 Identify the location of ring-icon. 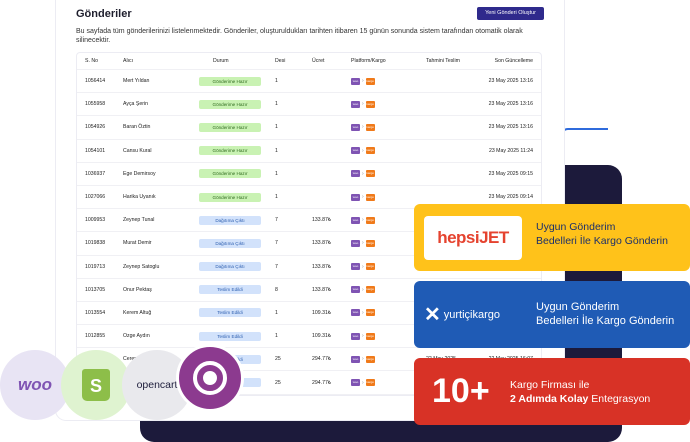
(210, 378).